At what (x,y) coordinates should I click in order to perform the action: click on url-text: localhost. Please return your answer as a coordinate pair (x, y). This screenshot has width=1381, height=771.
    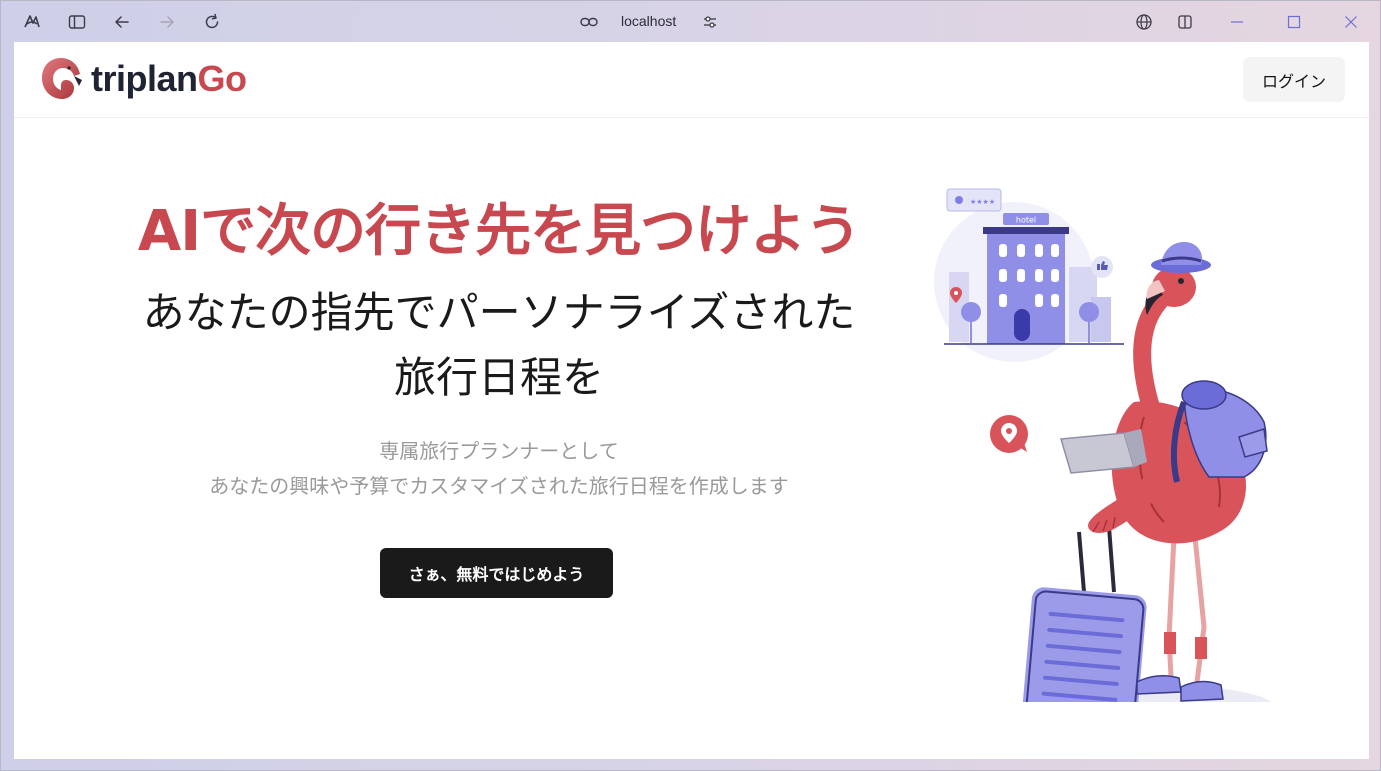
    Looking at the image, I should click on (648, 21).